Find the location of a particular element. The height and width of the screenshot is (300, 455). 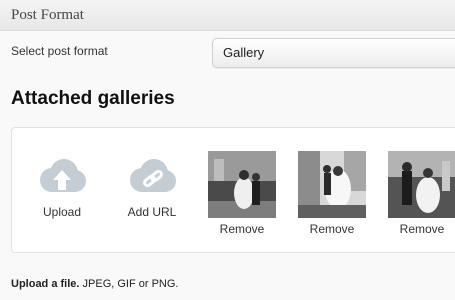

panel-title: Post Format is located at coordinates (47, 15).